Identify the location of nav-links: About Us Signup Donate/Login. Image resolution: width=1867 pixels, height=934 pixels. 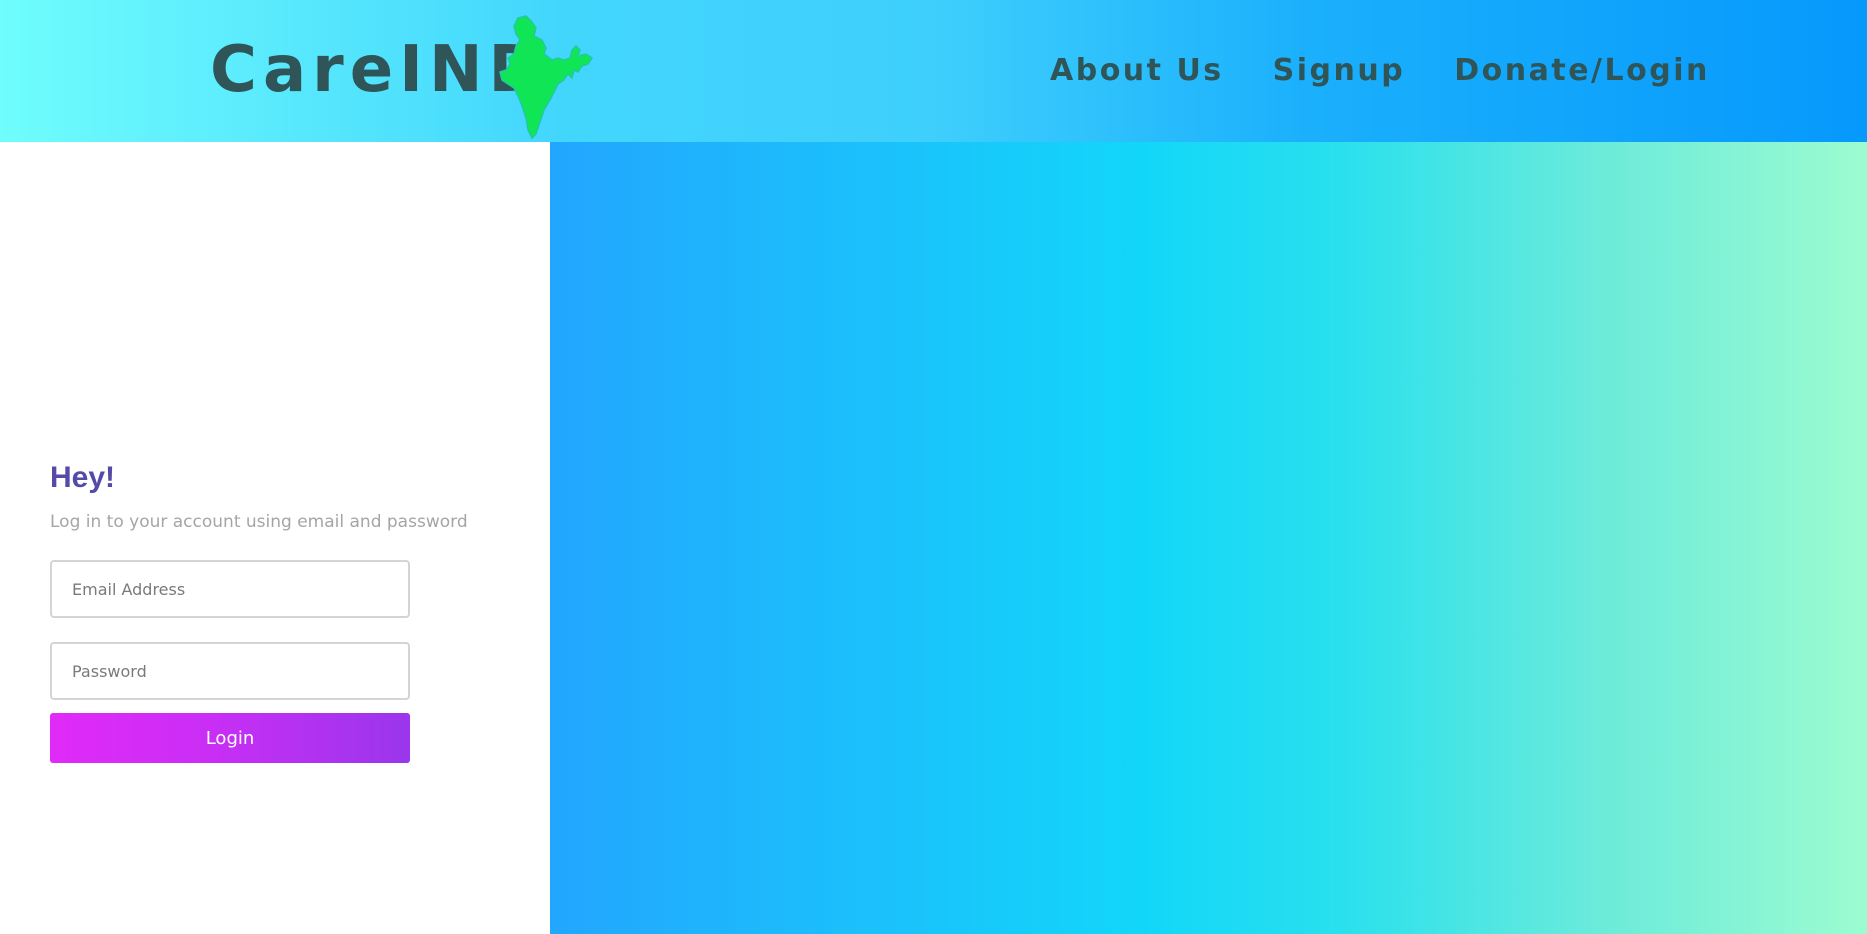
(1380, 71).